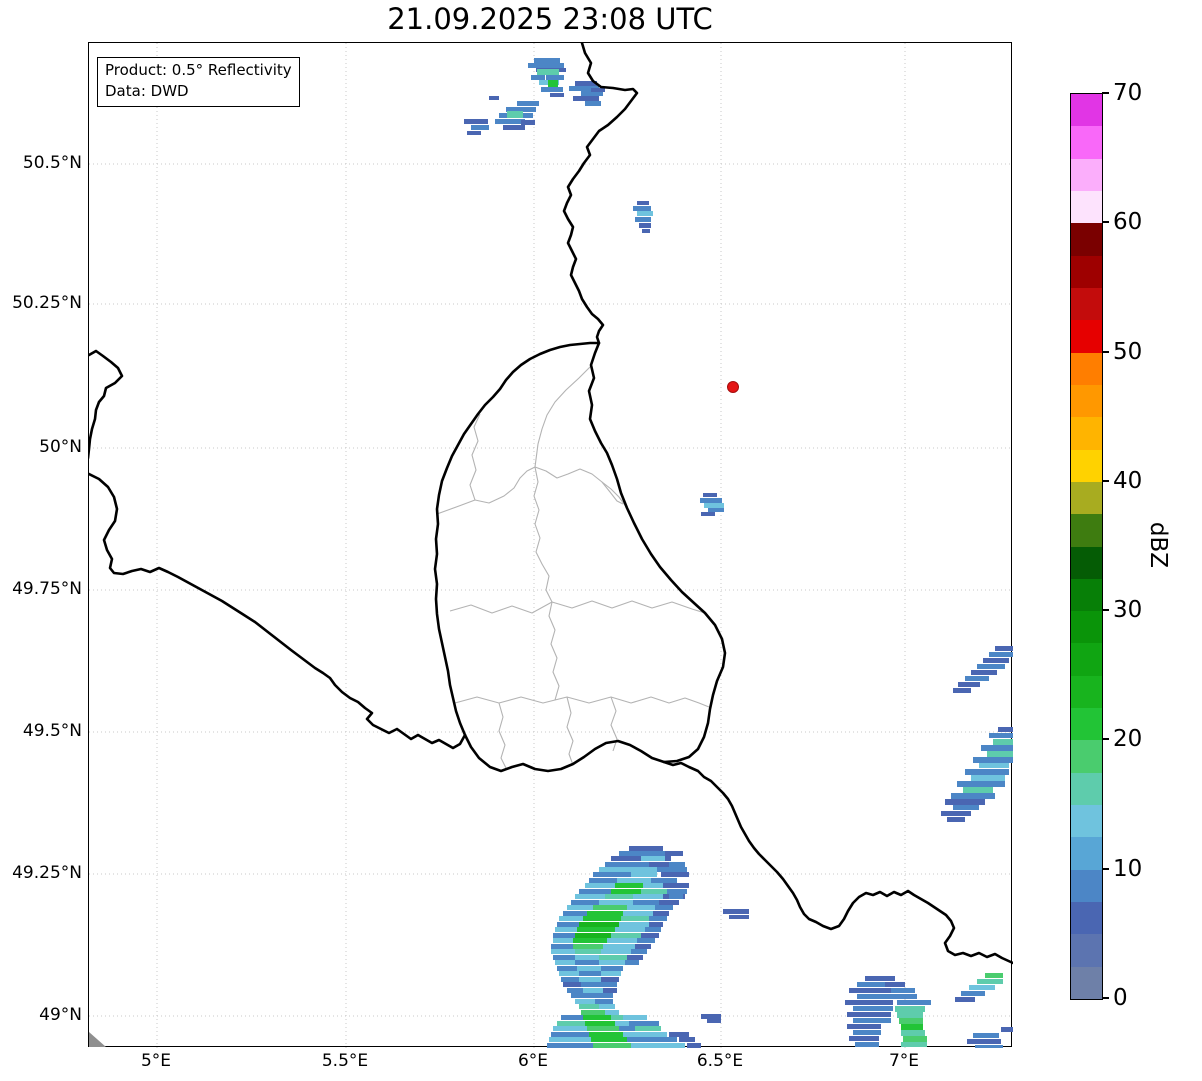 The height and width of the screenshot is (1081, 1202). Describe the element at coordinates (106, 404) in the screenshot. I see `border-france-west-fragment` at that location.